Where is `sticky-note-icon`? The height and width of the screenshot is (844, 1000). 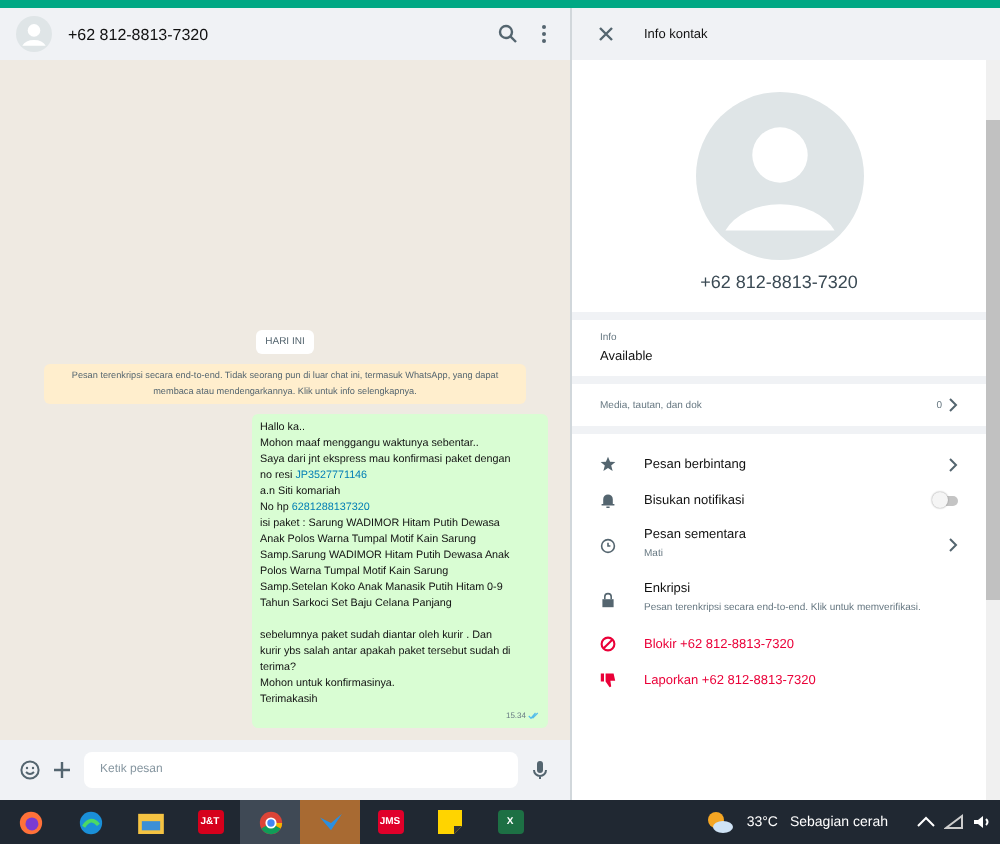
sticky-note-icon is located at coordinates (450, 822).